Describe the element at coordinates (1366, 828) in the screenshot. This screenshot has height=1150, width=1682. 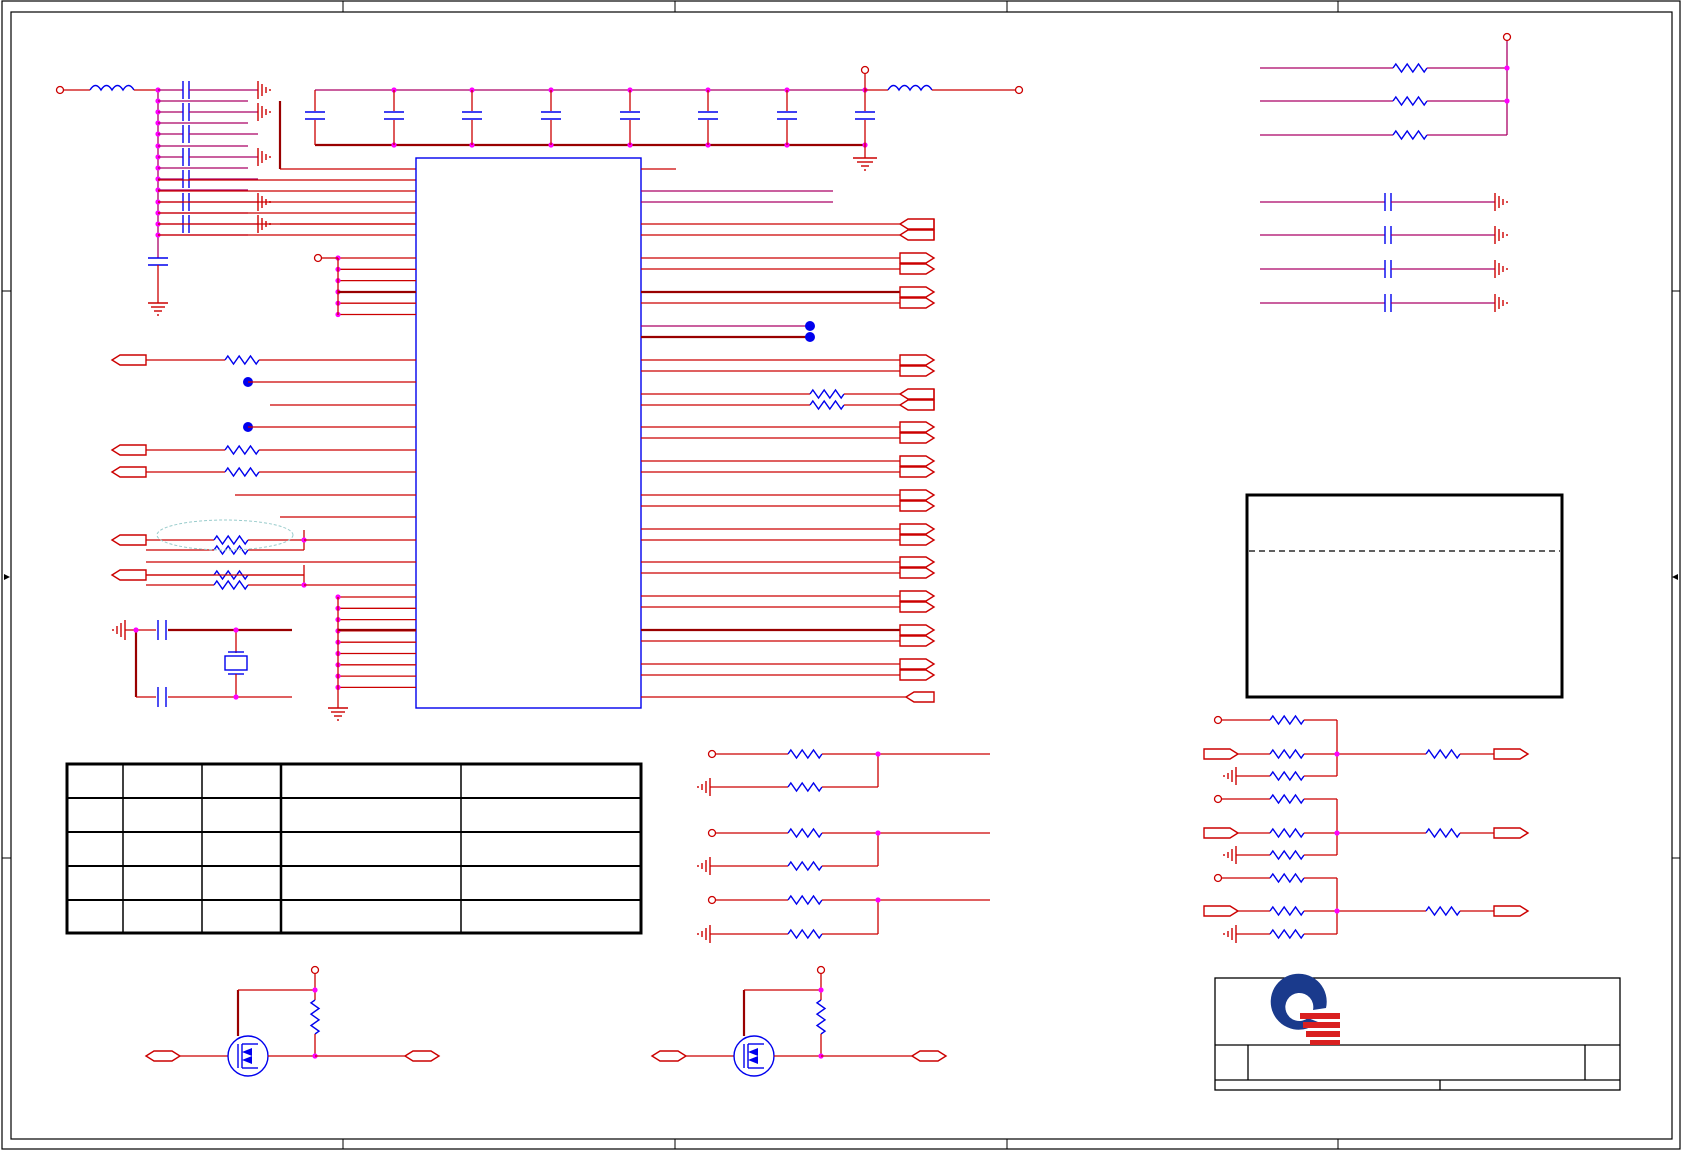
I see `resistor-mixer-group` at that location.